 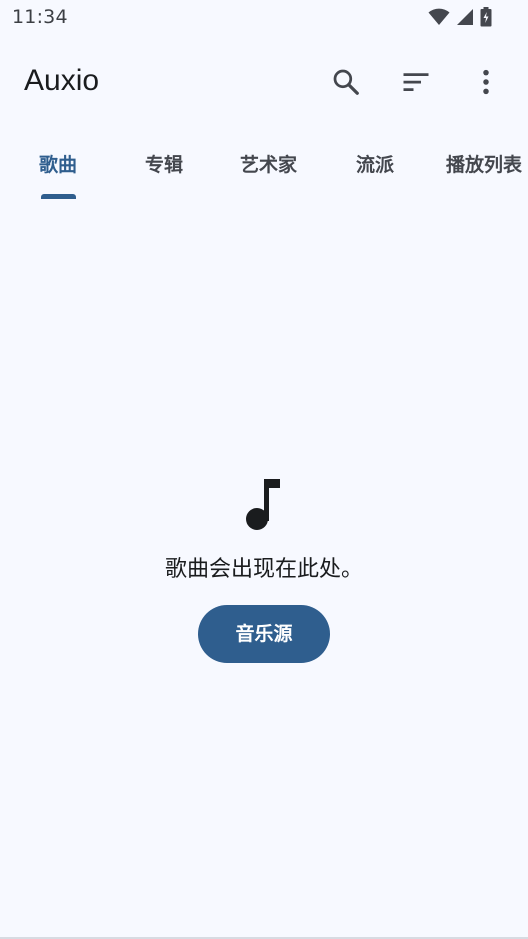 I want to click on status-time: 11:34, so click(x=40, y=17).